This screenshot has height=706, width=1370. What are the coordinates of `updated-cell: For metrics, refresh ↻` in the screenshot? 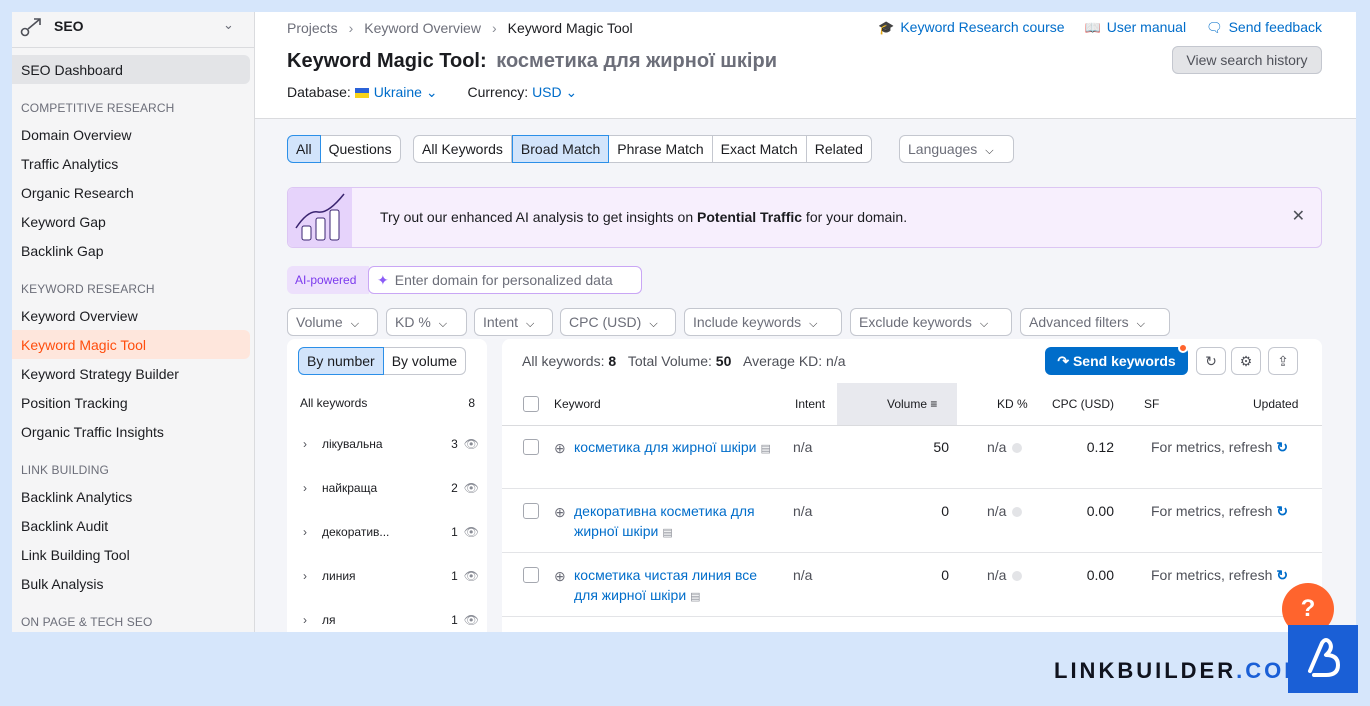 It's located at (1219, 447).